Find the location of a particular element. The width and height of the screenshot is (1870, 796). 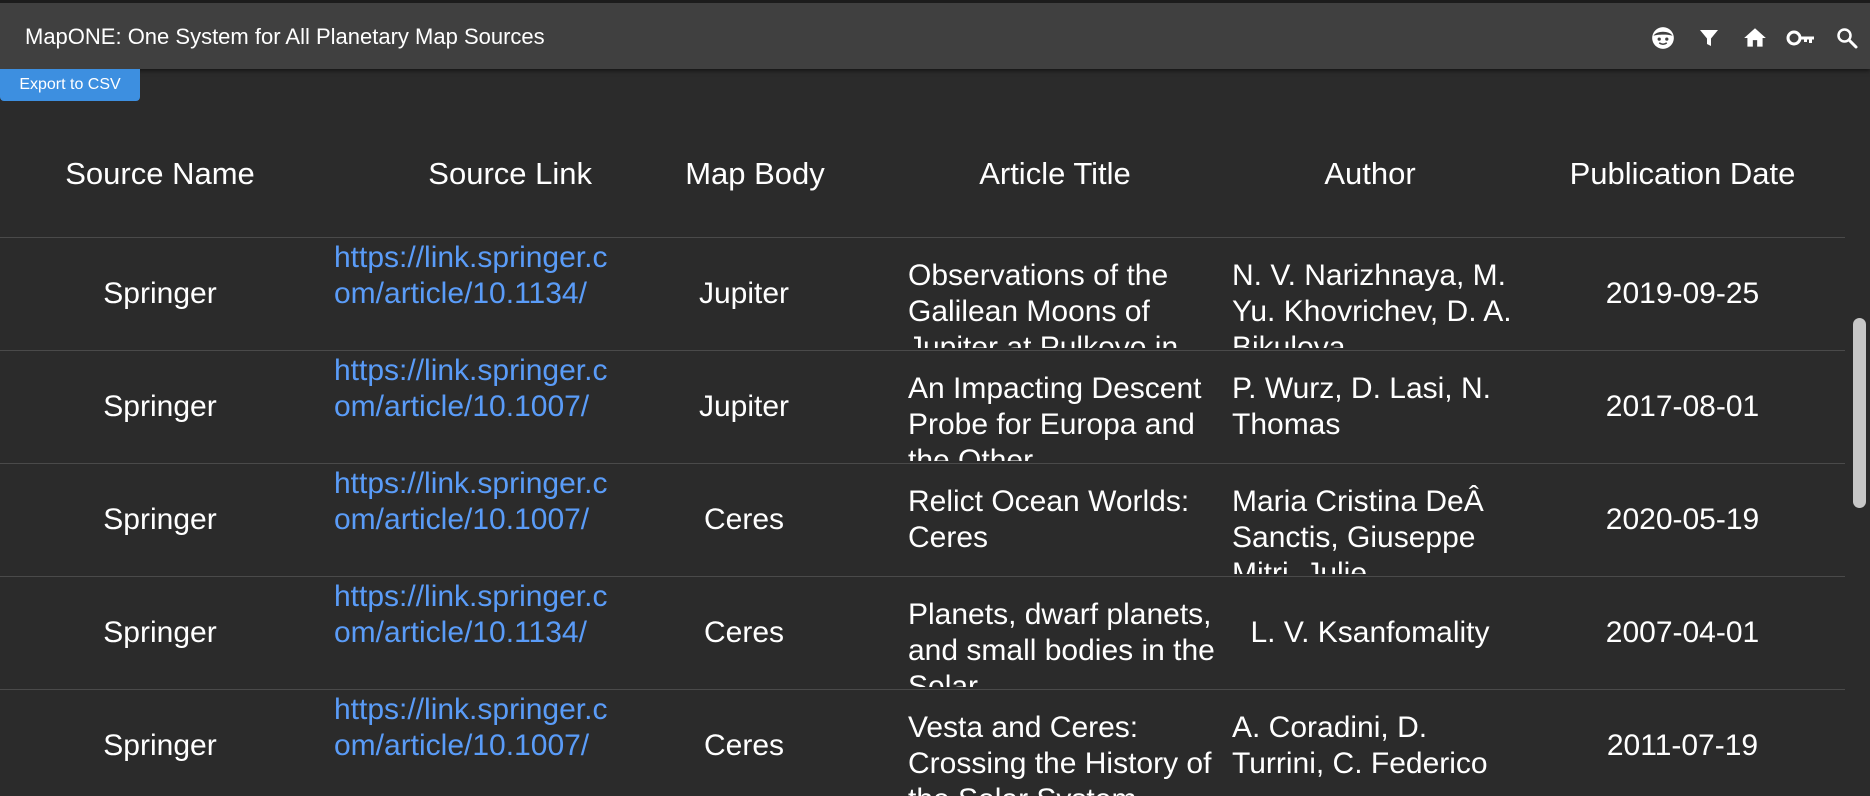

toolbar-icons is located at coordinates (1747, 38).